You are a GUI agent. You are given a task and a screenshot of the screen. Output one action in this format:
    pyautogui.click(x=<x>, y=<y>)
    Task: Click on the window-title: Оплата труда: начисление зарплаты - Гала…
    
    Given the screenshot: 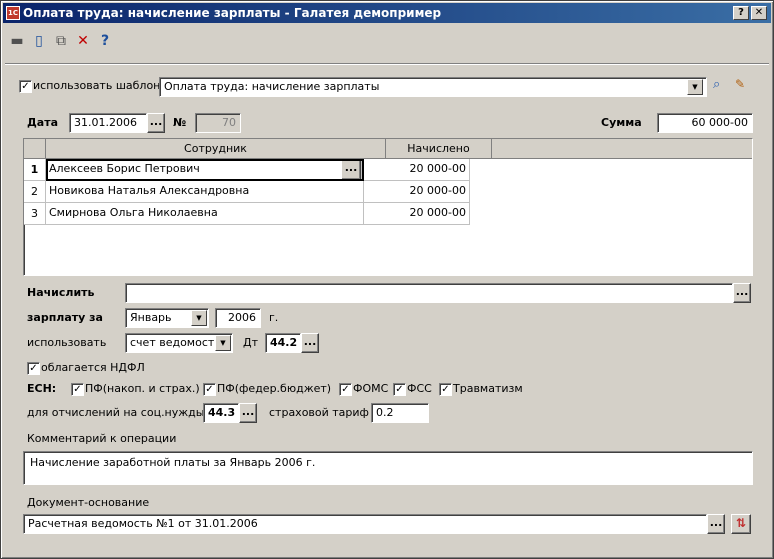 What is the action you would take?
    pyautogui.click(x=232, y=13)
    